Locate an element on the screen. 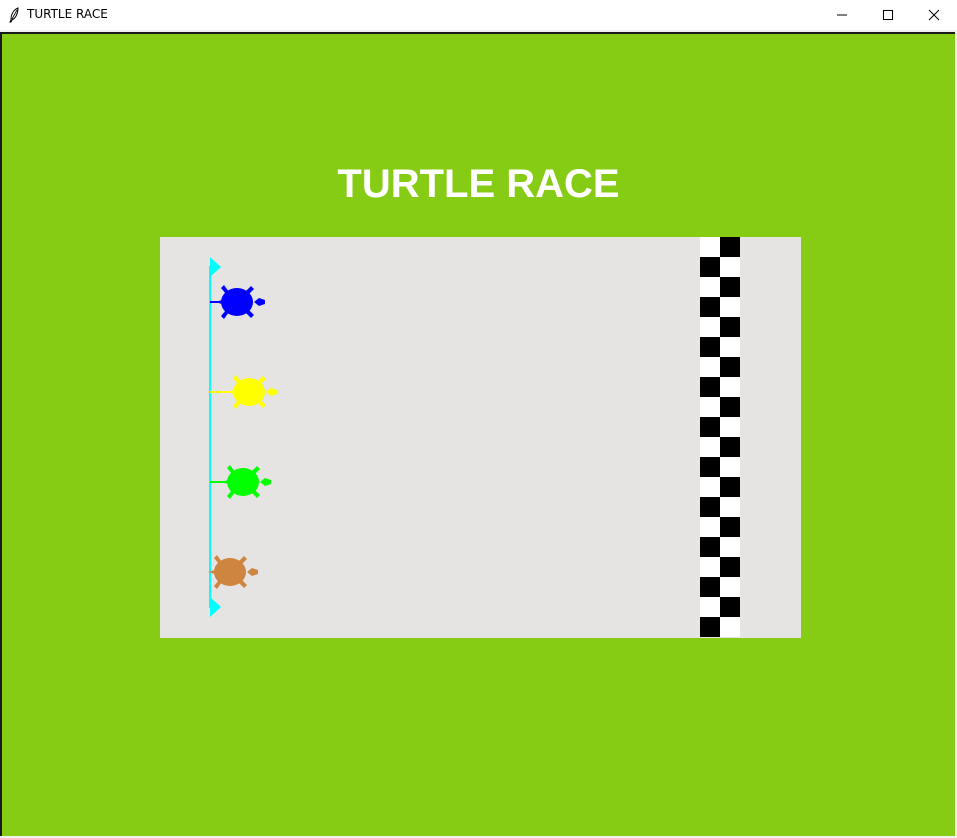  minimize-icon is located at coordinates (842, 15).